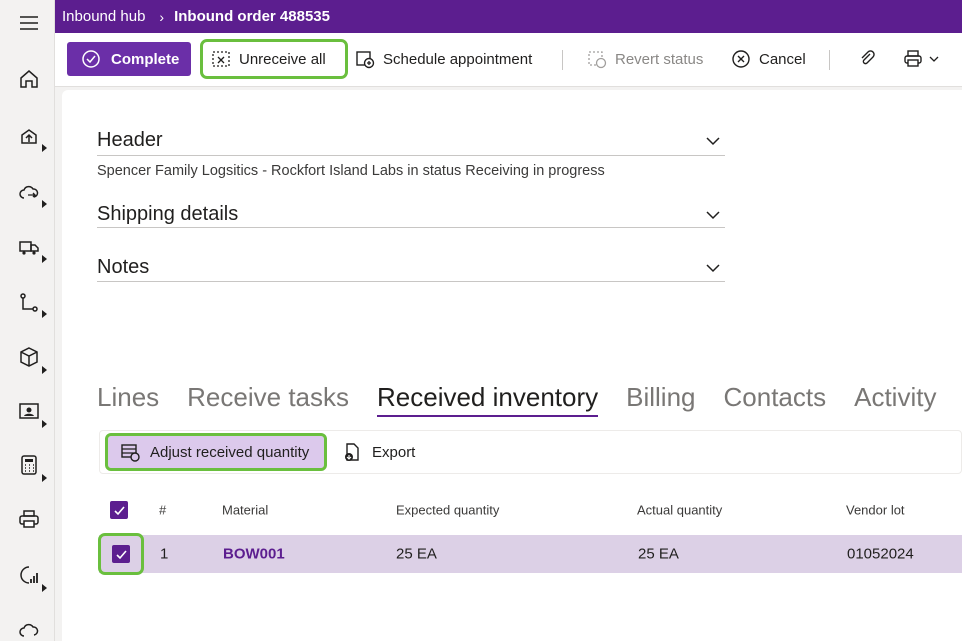 This screenshot has width=962, height=641. What do you see at coordinates (130, 453) in the screenshot?
I see `adjust-quantity-icon` at bounding box center [130, 453].